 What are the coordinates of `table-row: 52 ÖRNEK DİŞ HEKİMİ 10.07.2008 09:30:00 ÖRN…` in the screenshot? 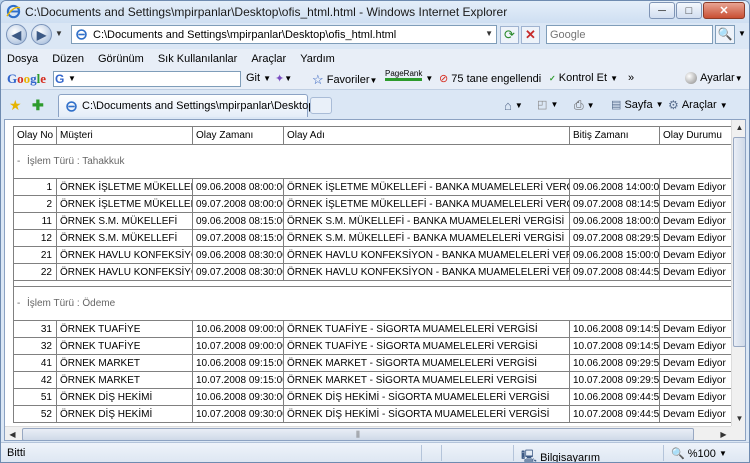 It's located at (372, 414).